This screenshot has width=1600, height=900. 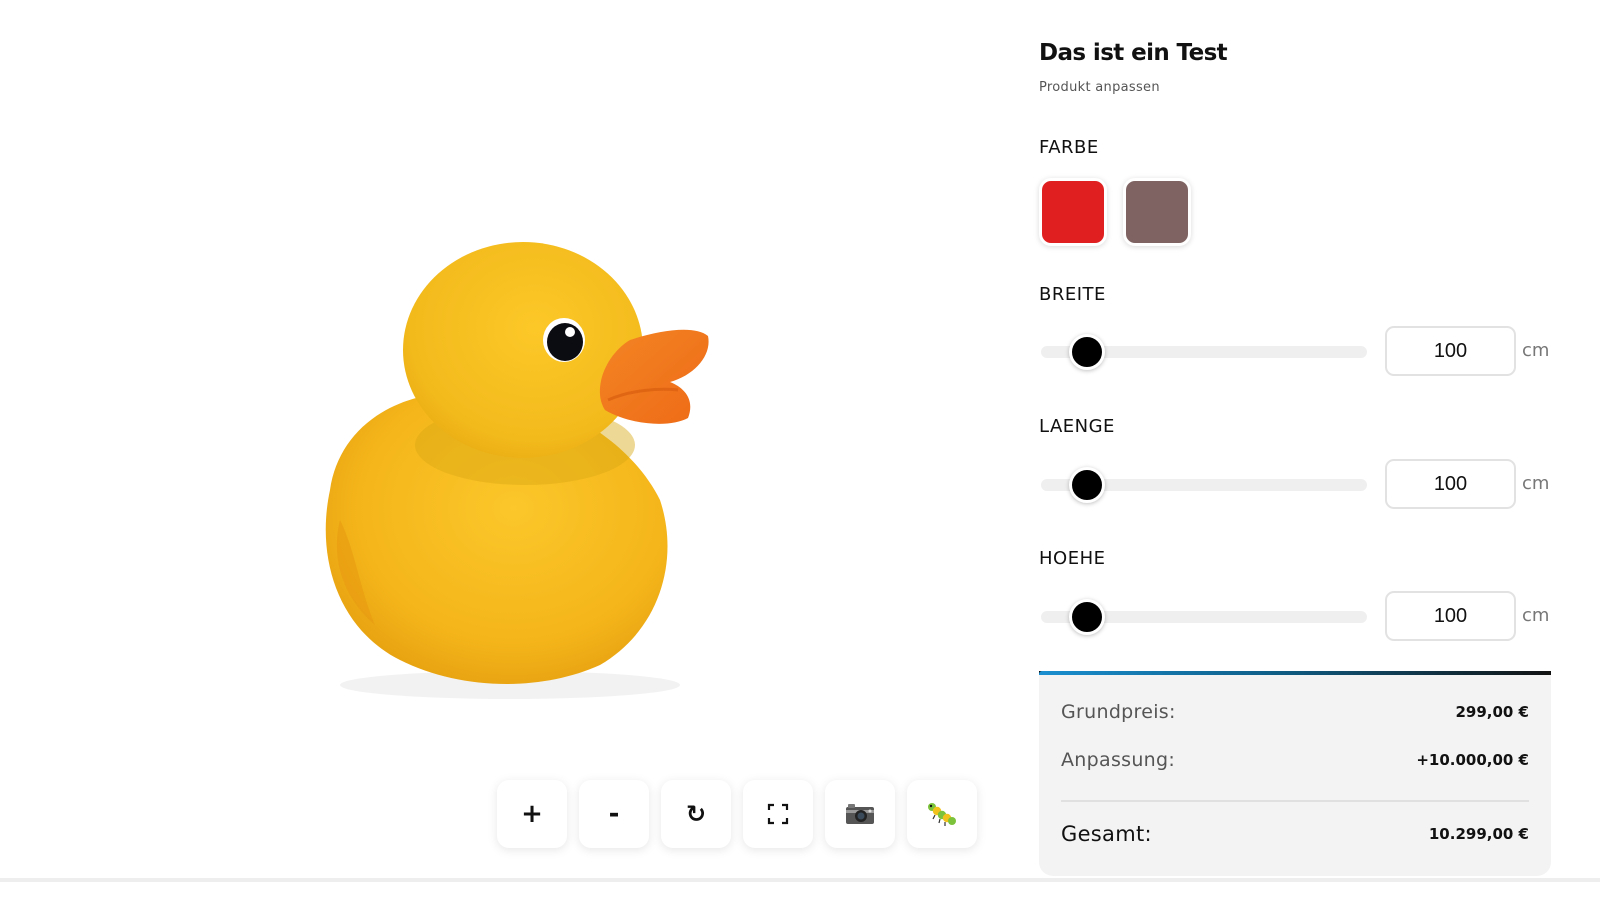 I want to click on farbe-label: FARBE, so click(x=1069, y=147).